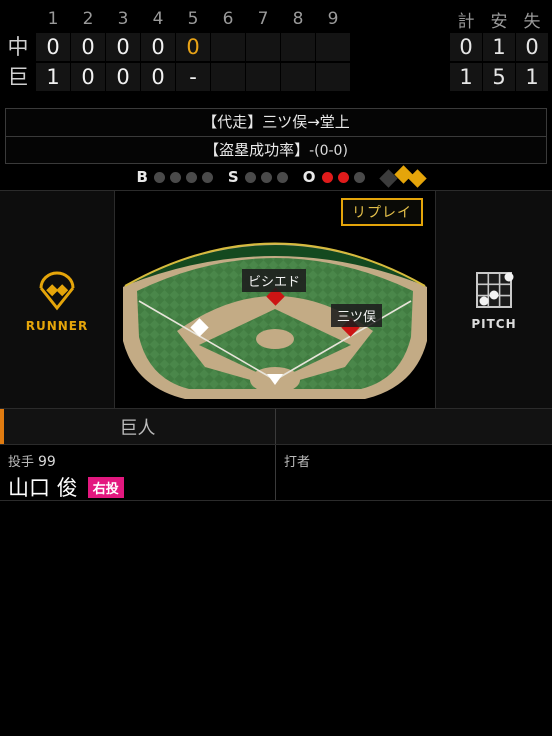 Image resolution: width=552 pixels, height=736 pixels. I want to click on count-bar: B S O, so click(276, 177).